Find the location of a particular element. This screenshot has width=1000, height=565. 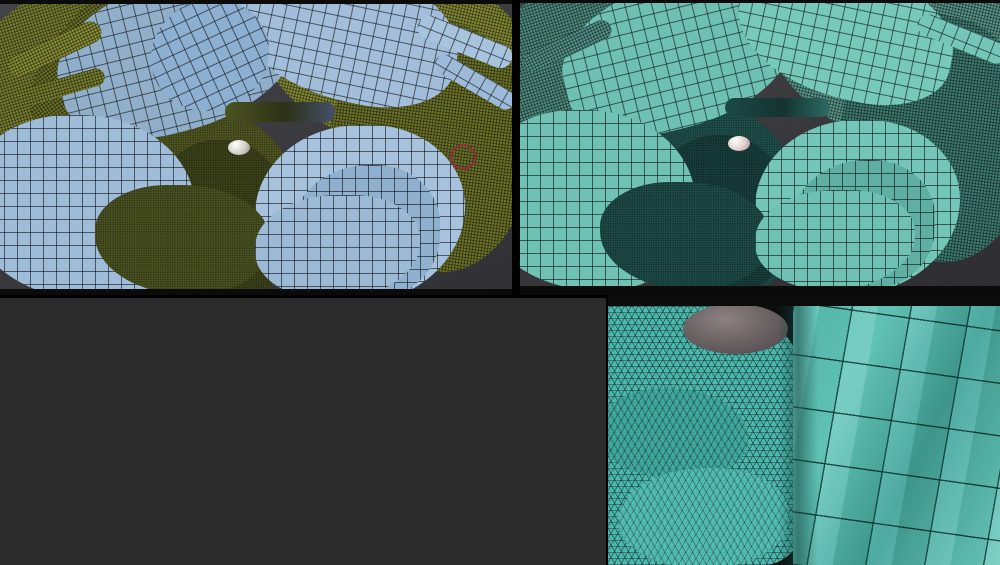

brush-cursor-icon is located at coordinates (463, 157).